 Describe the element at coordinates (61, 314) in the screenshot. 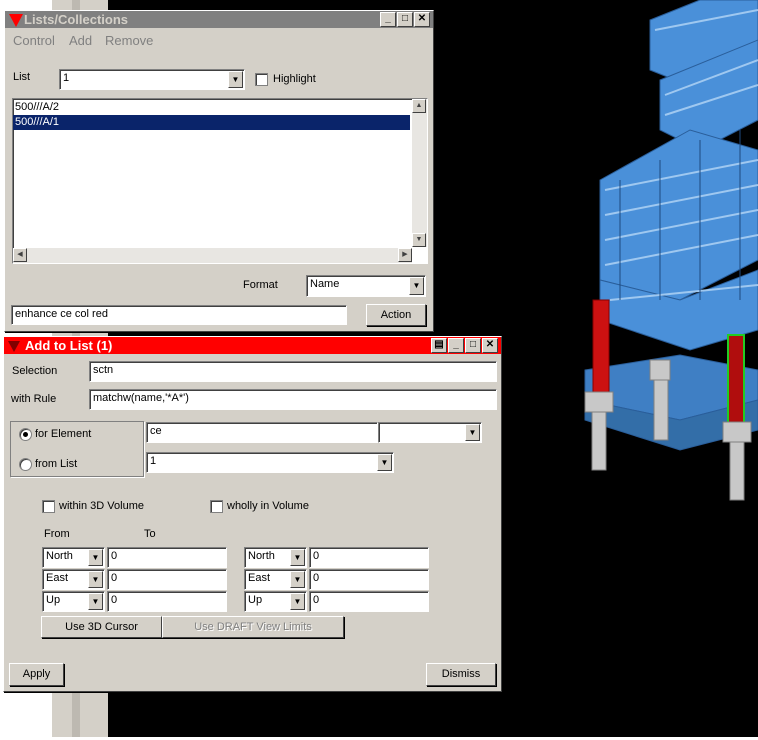

I see `command-input-value: enhance ce col red` at that location.